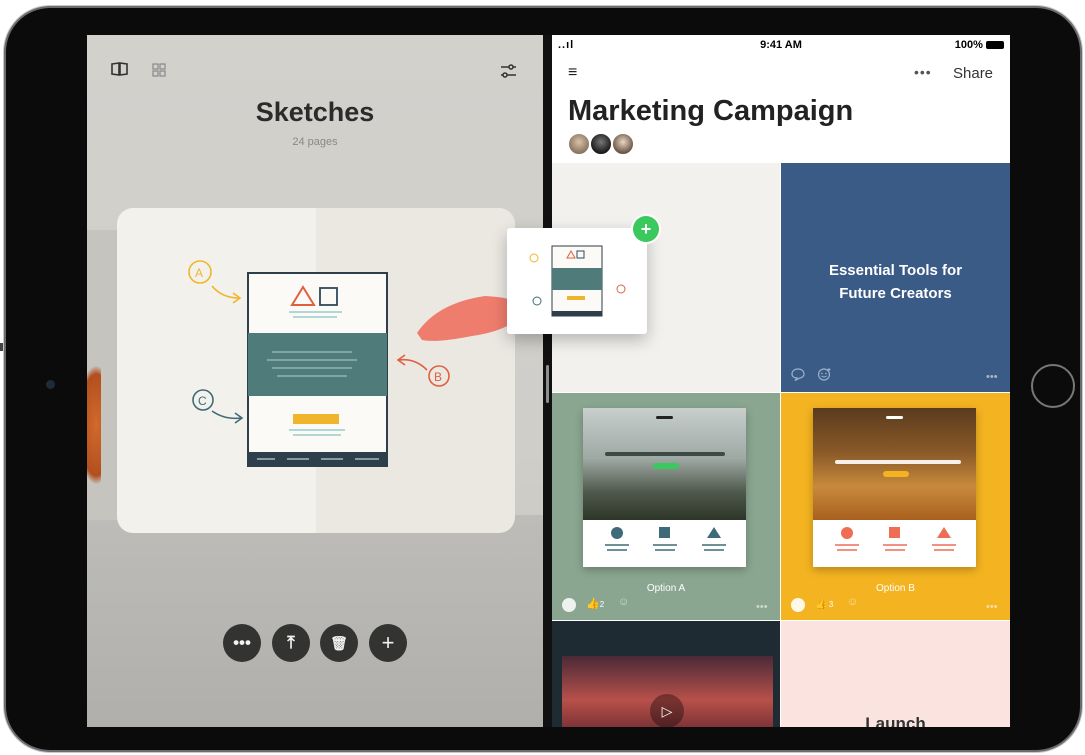 The width and height of the screenshot is (1085, 755). Describe the element at coordinates (824, 603) in the screenshot. I see `like-icon: 👍3` at that location.